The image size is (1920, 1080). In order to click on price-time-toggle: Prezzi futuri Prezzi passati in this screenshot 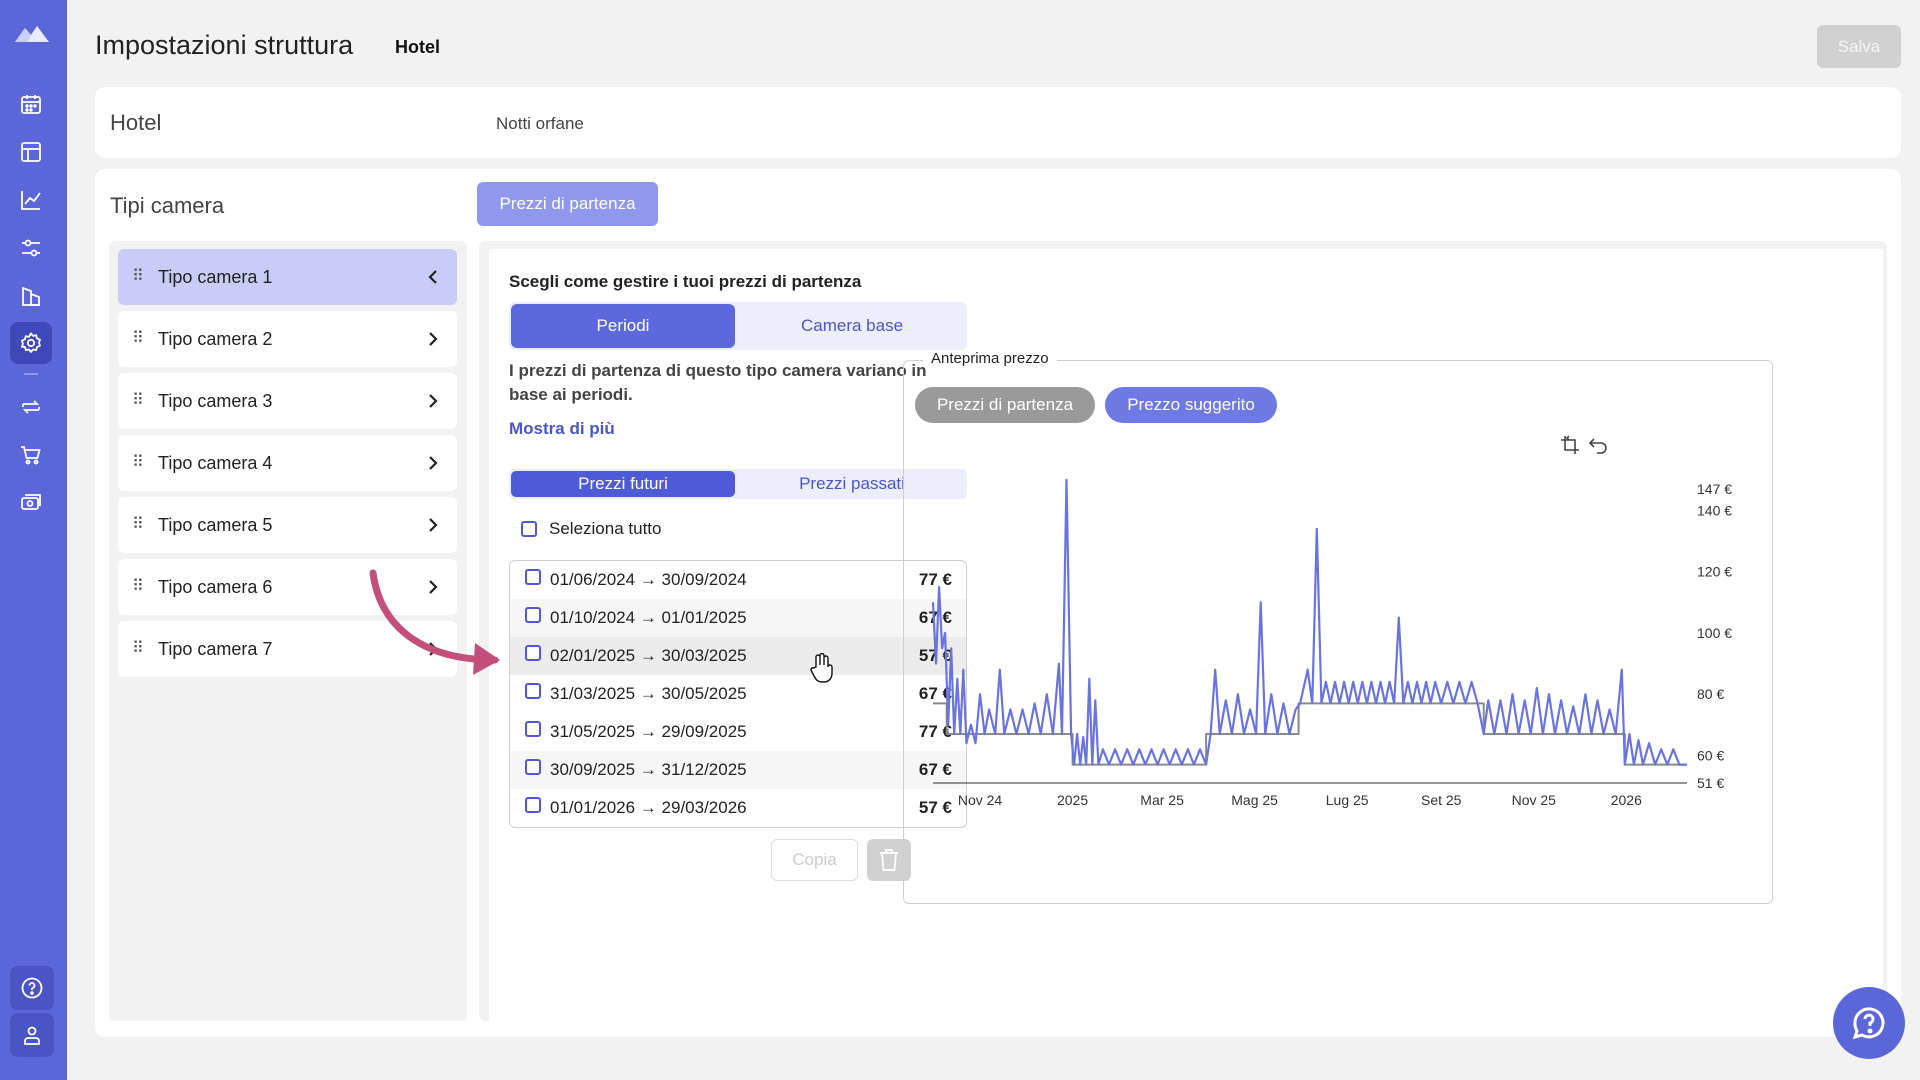, I will do `click(738, 484)`.